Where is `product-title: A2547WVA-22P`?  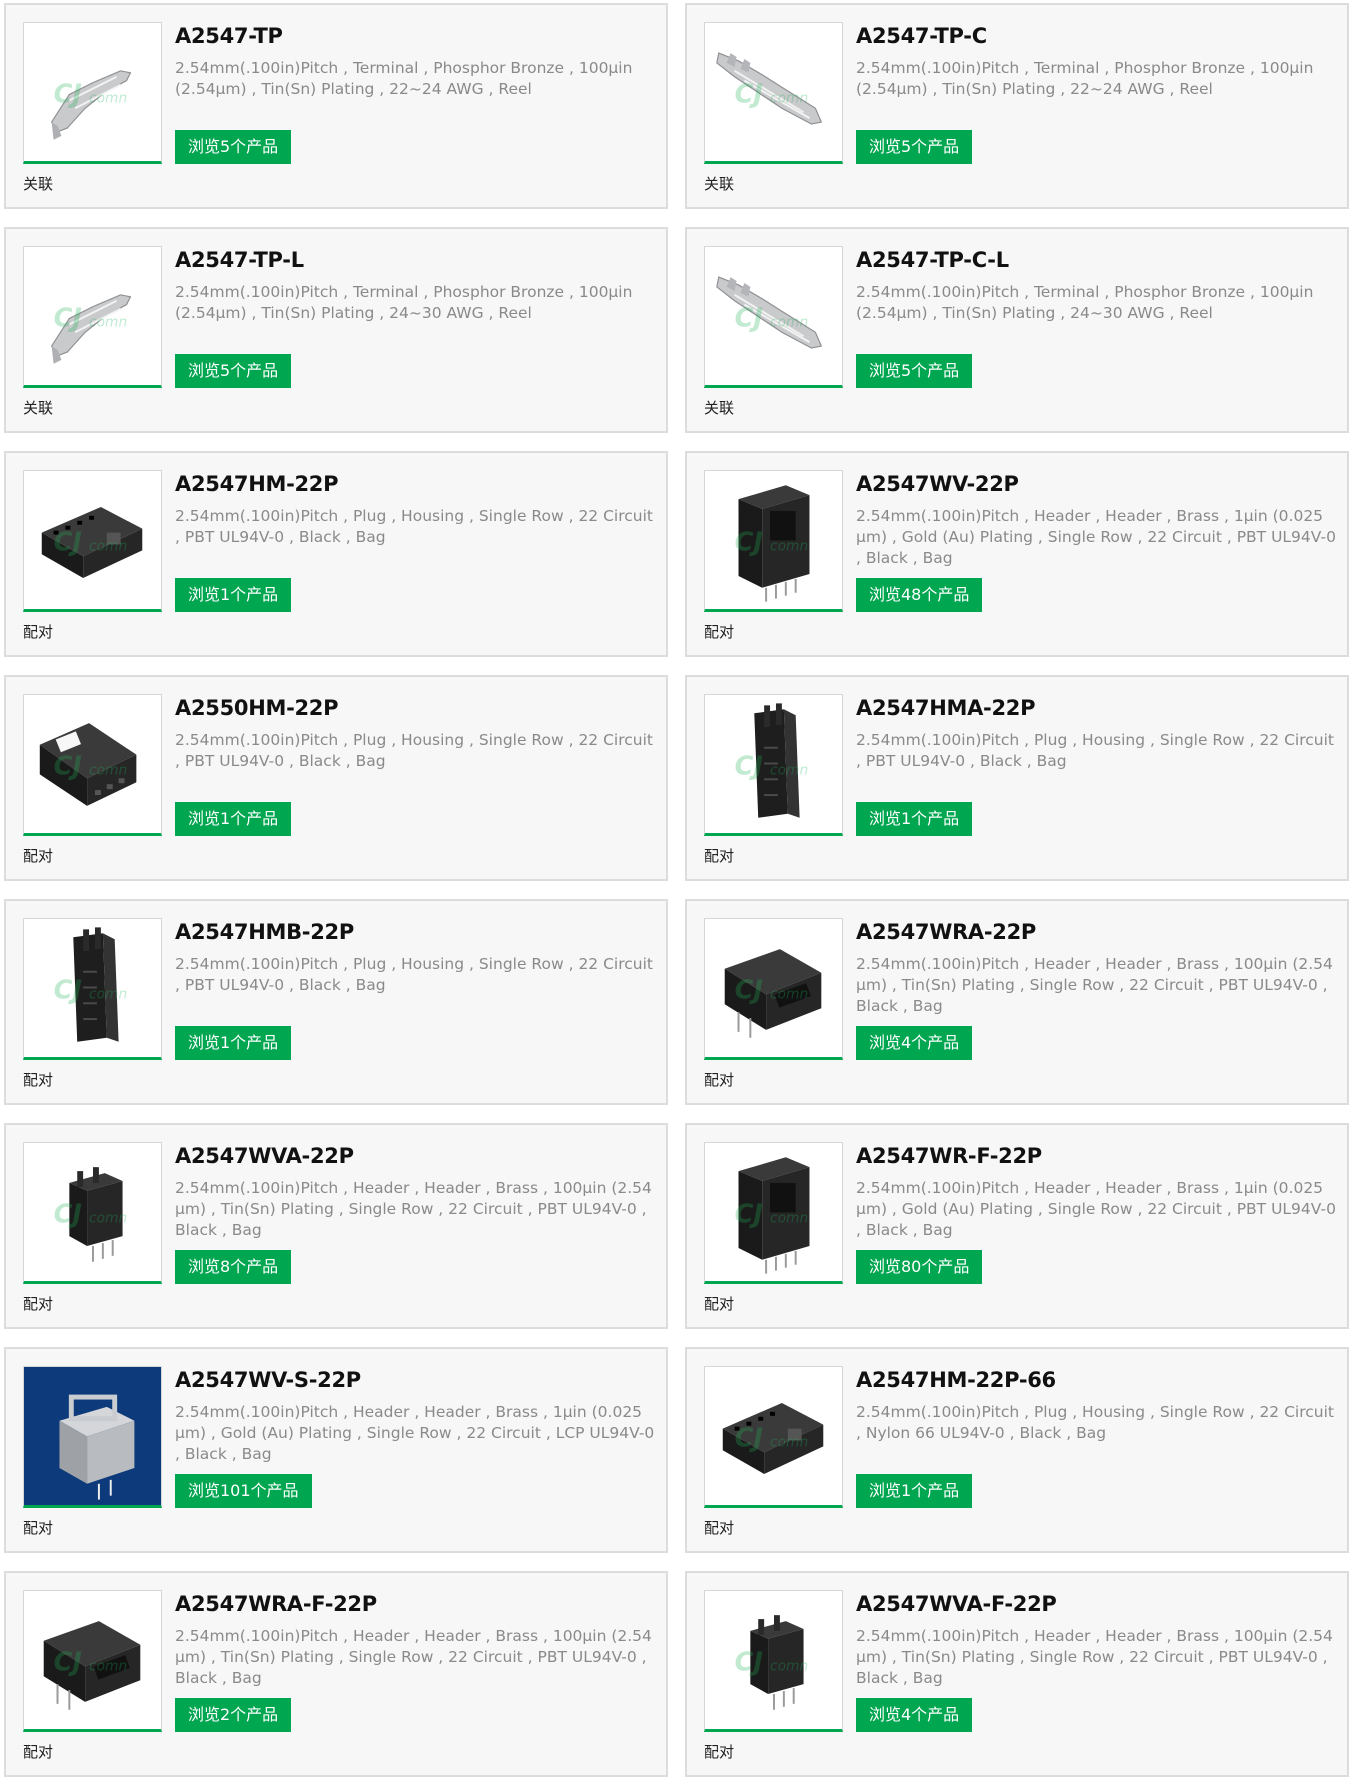
product-title: A2547WVA-22P is located at coordinates (264, 1156).